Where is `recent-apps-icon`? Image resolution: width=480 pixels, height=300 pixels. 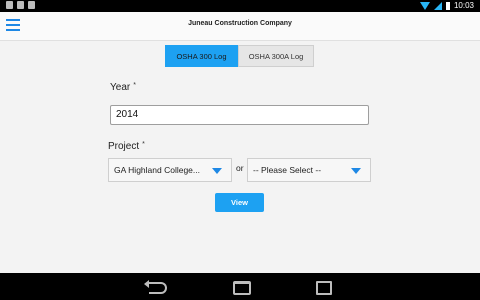
recent-apps-icon is located at coordinates (324, 288).